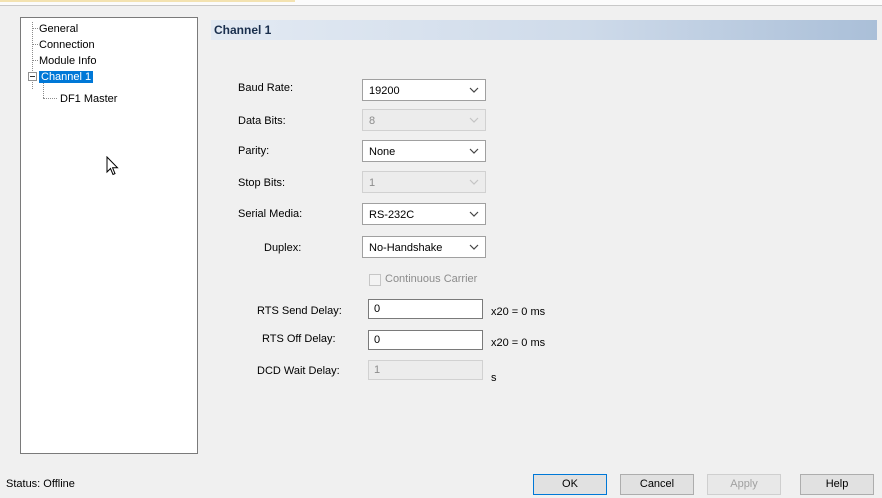  What do you see at coordinates (518, 343) in the screenshot?
I see `rts-off-delay-unit: x20 = 0 ms` at bounding box center [518, 343].